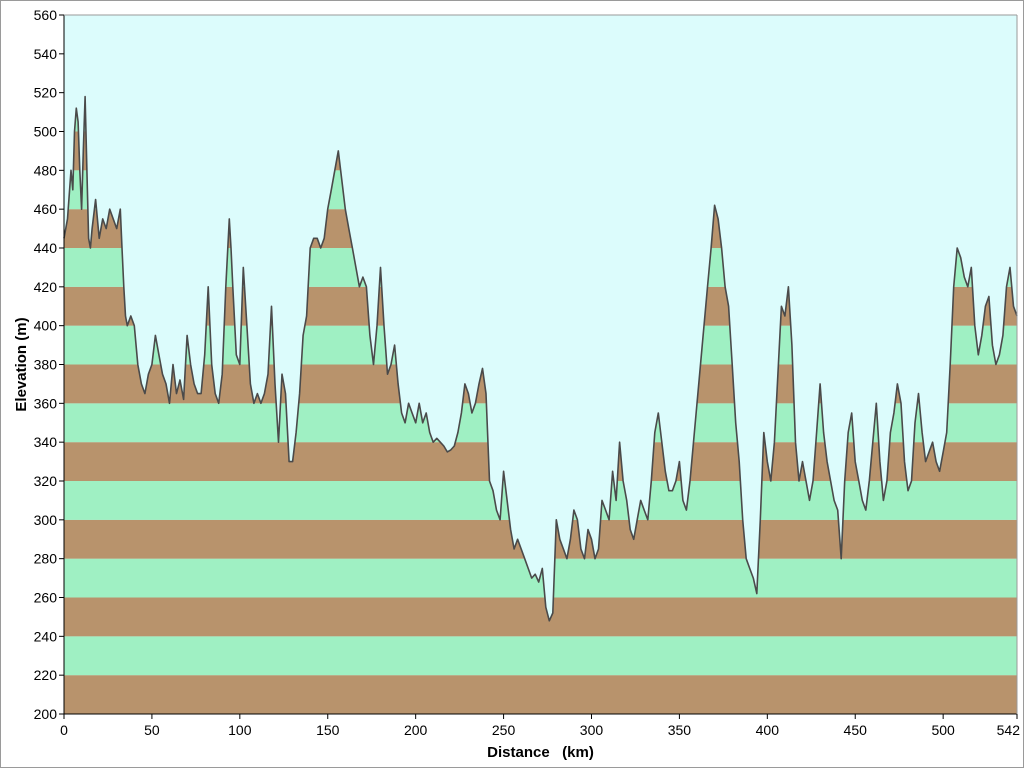 The height and width of the screenshot is (769, 1024). Describe the element at coordinates (21, 364) in the screenshot. I see `y-axis-title: Elevation (m)` at that location.